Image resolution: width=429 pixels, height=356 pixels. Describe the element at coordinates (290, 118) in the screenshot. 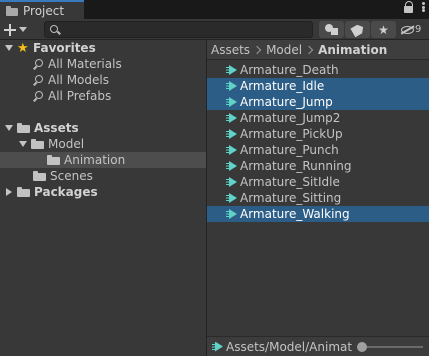

I see `asset-item-label: Armature_Jump2` at that location.